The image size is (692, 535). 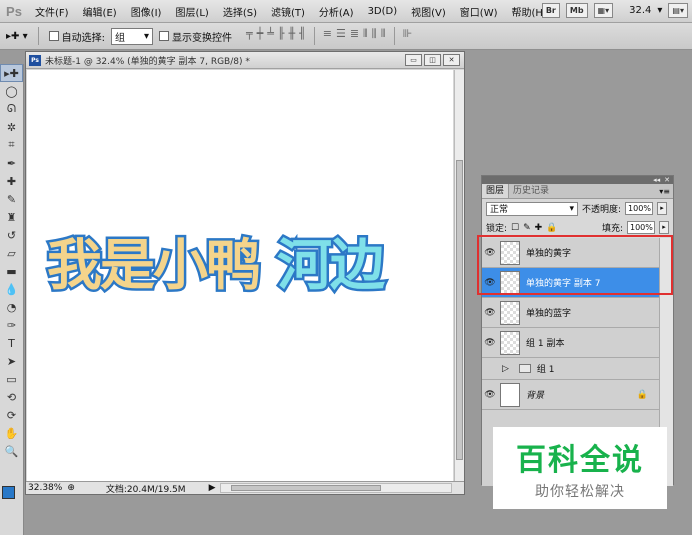 What do you see at coordinates (8, 492) in the screenshot?
I see `foreground-color-swatch` at bounding box center [8, 492].